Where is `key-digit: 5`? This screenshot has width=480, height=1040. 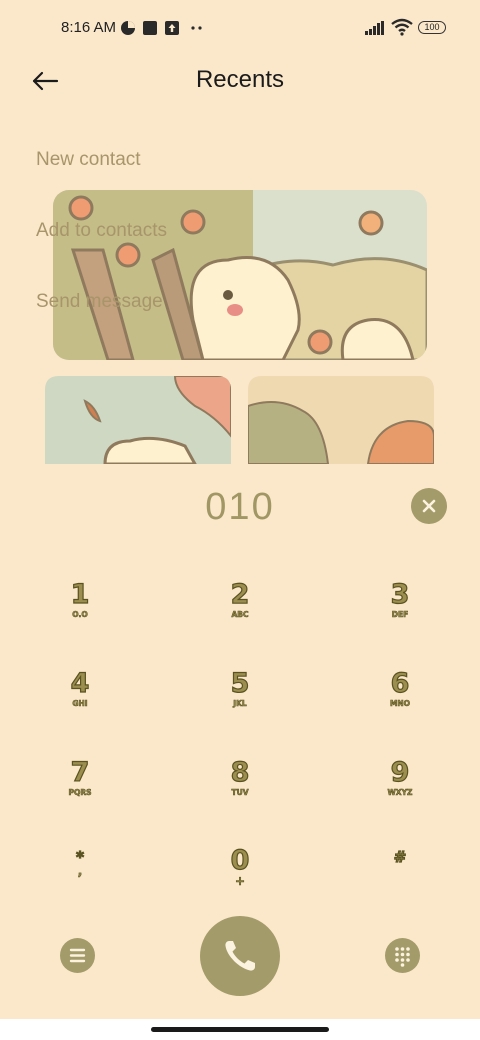
key-digit: 5 is located at coordinates (240, 683).